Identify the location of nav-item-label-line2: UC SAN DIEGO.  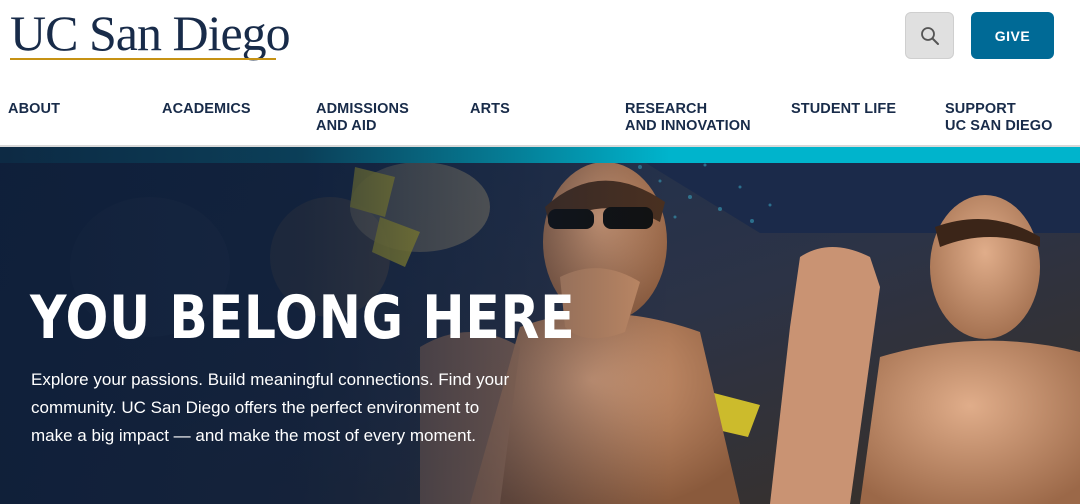
(999, 126).